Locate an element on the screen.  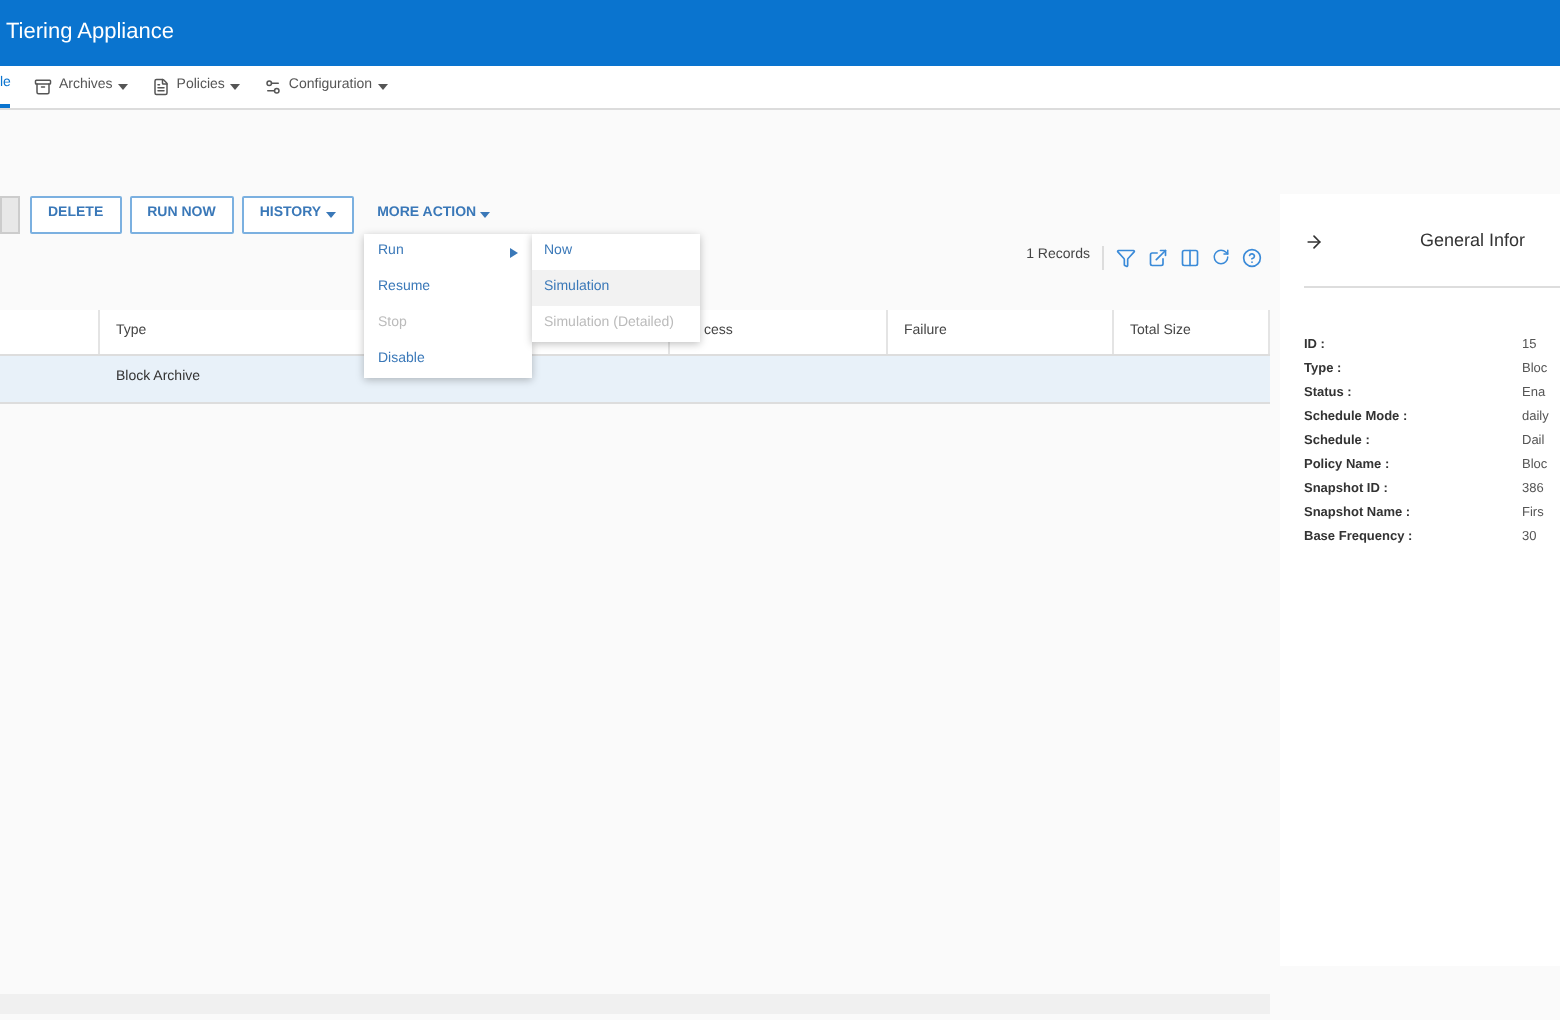
filter-icon is located at coordinates (1126, 257).